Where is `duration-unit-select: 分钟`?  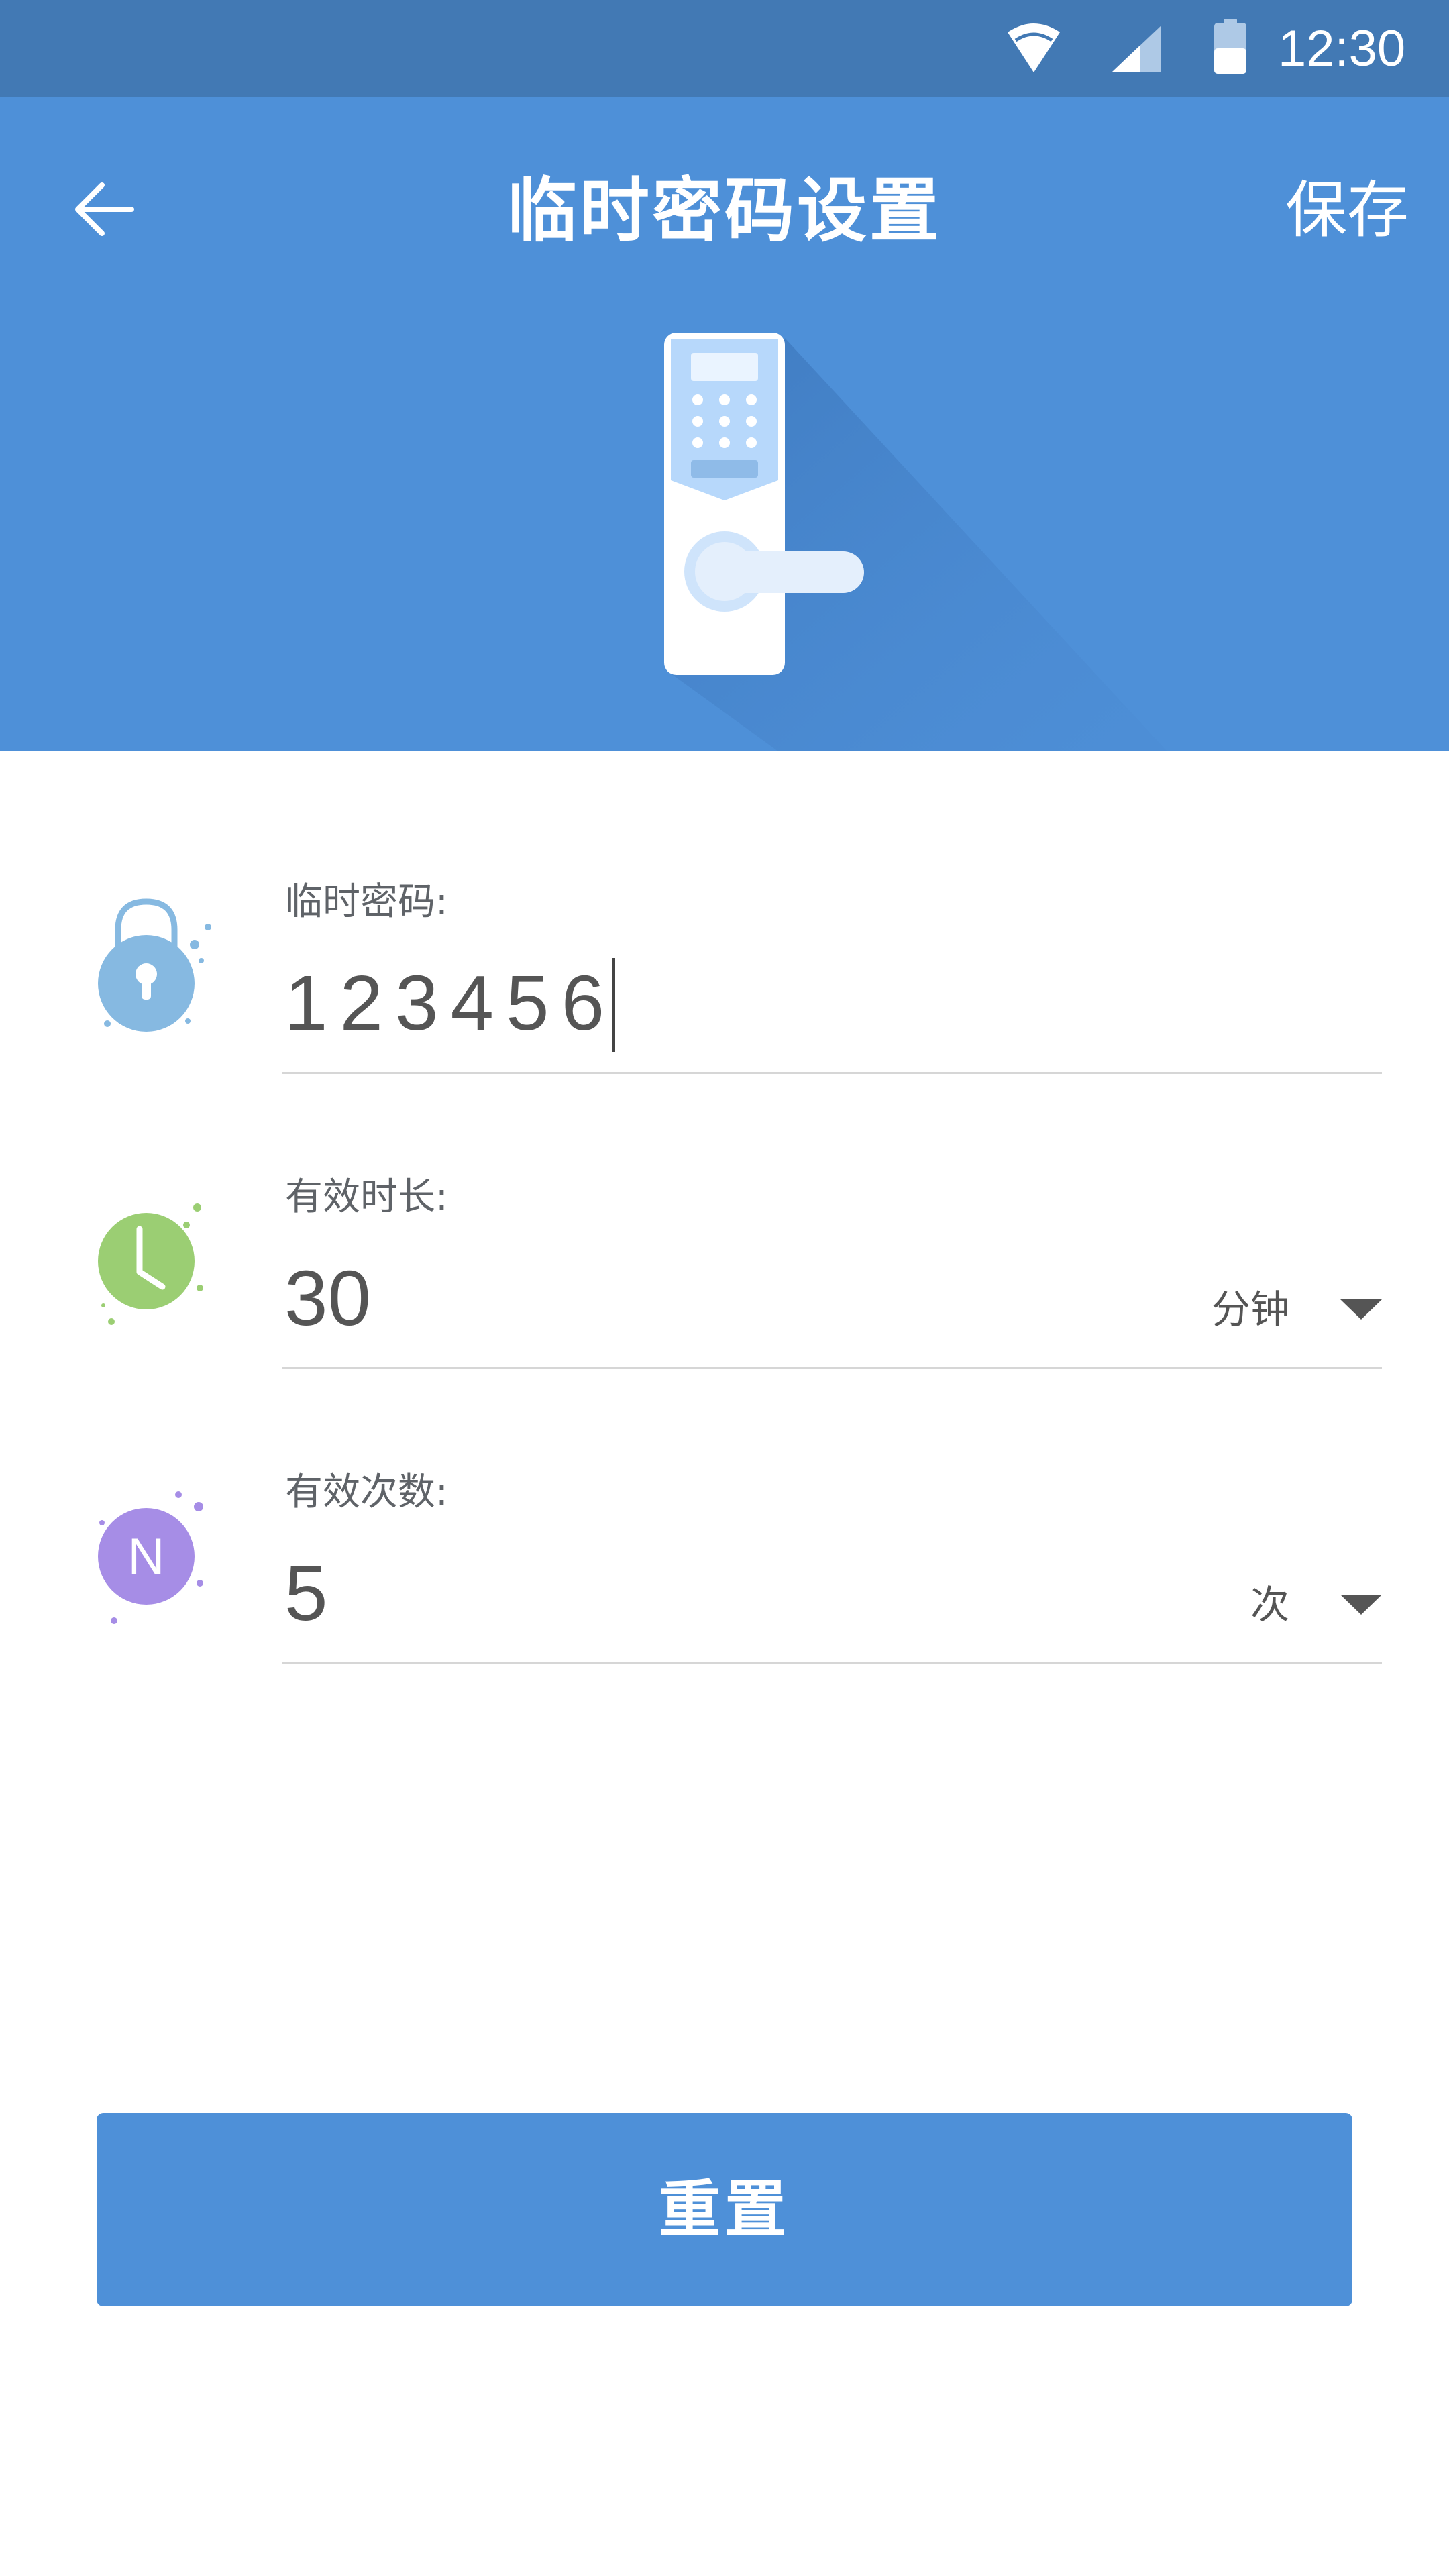
duration-unit-select: 分钟 is located at coordinates (1297, 1309).